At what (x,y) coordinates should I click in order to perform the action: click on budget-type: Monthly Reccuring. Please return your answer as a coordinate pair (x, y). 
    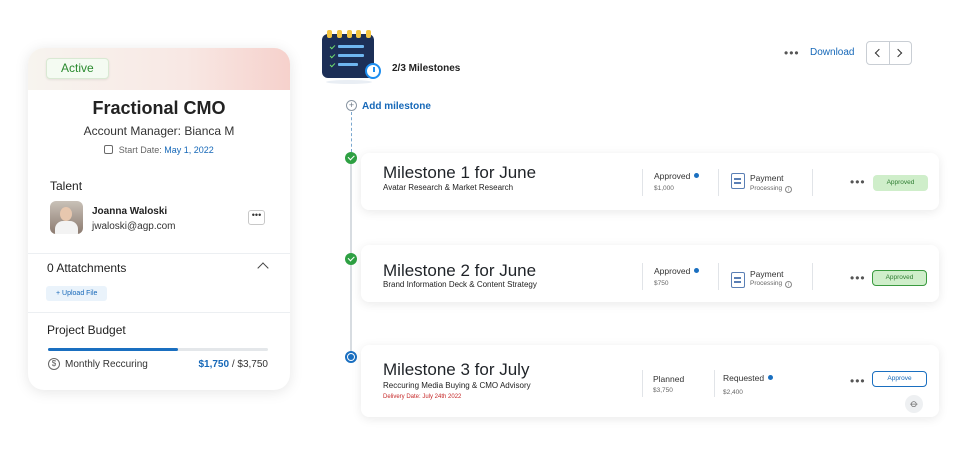
    Looking at the image, I should click on (106, 364).